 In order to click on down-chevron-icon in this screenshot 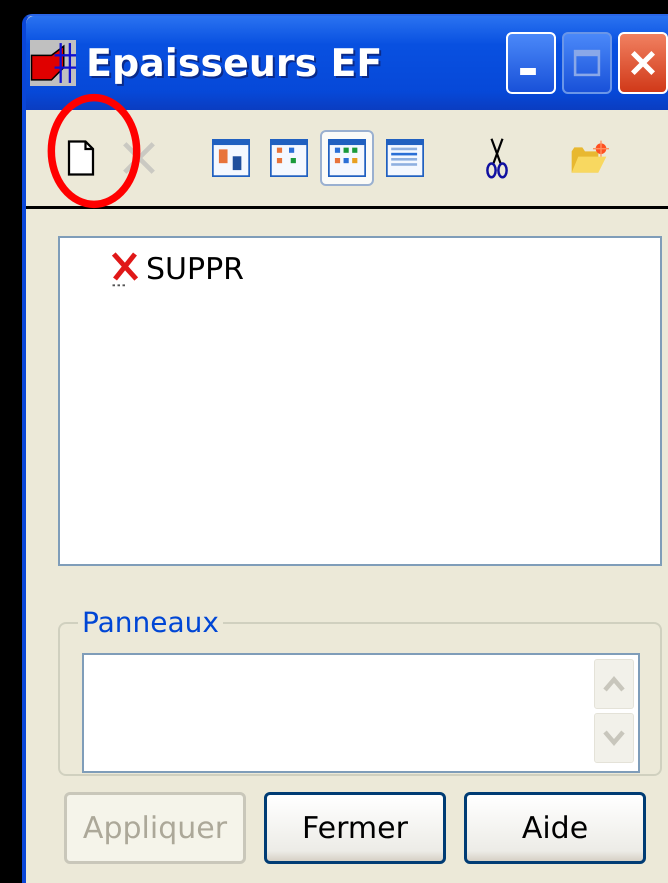, I will do `click(614, 738)`.